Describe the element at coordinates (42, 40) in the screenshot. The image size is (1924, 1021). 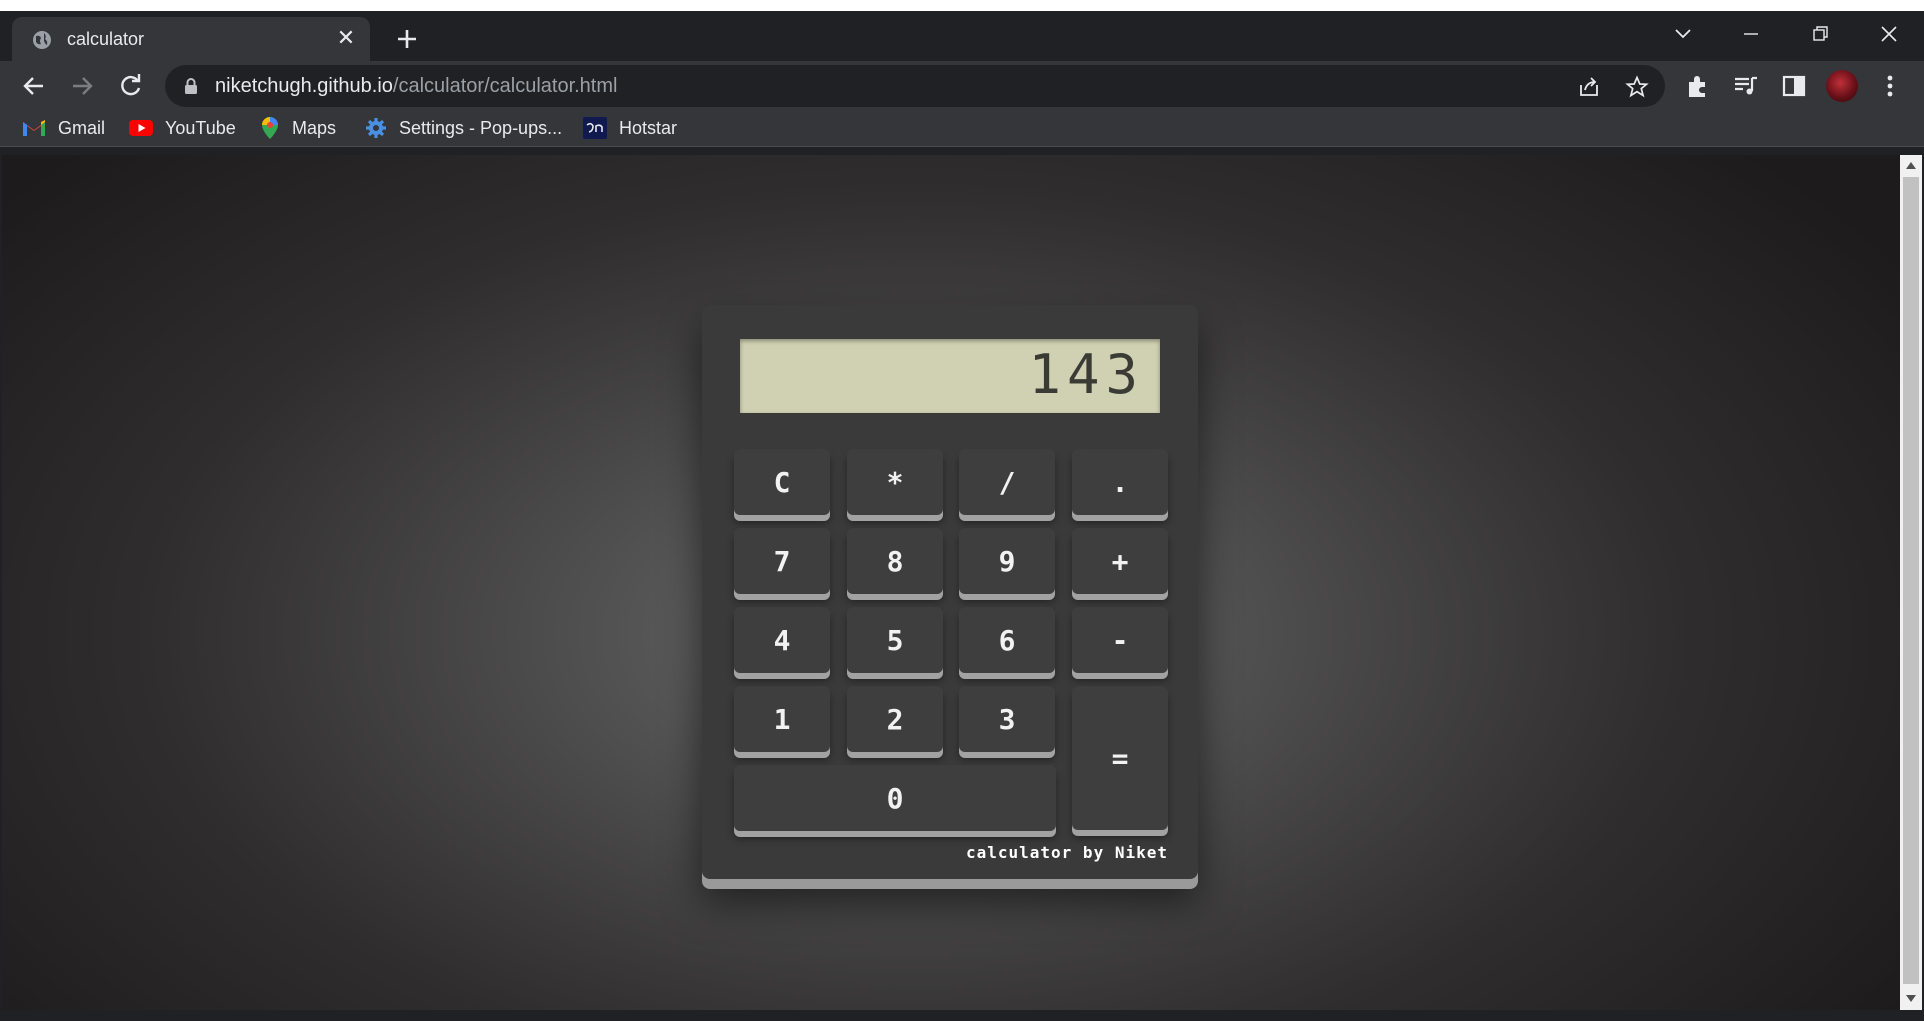
I see `globe-icon` at that location.